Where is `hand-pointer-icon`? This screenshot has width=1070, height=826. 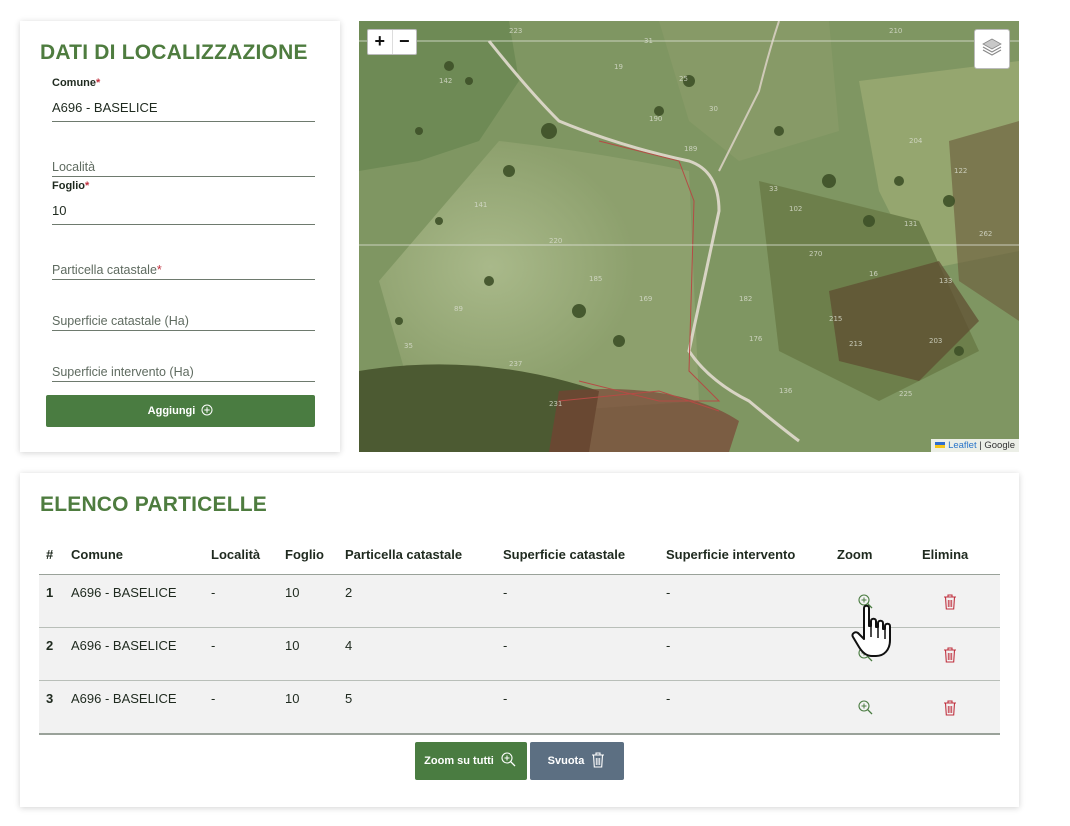
hand-pointer-icon is located at coordinates (873, 634).